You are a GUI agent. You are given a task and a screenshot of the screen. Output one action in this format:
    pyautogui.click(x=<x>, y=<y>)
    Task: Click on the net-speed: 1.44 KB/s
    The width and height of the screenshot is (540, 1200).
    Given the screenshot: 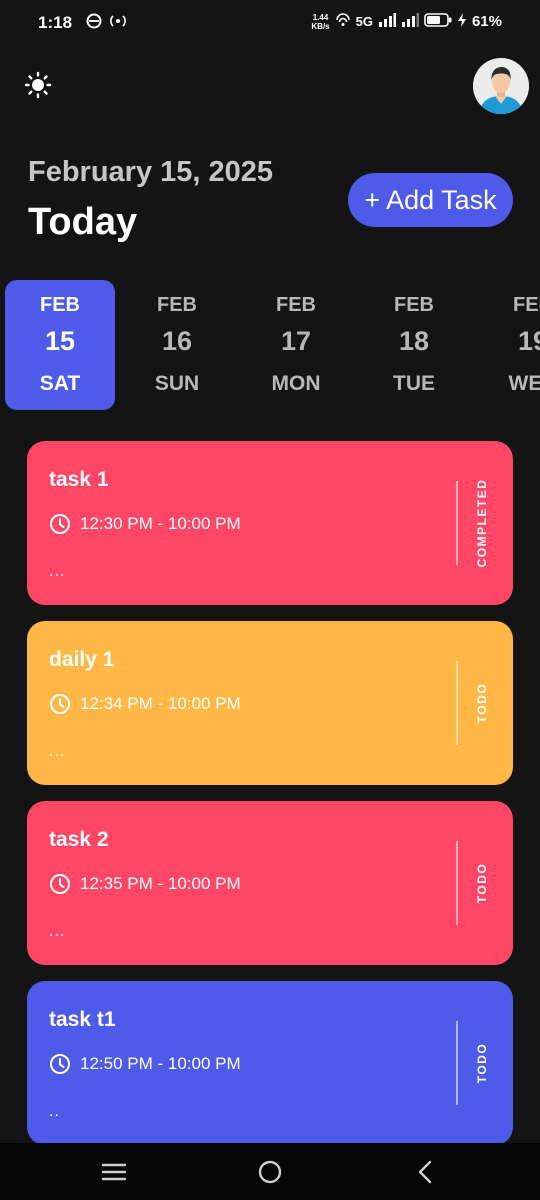 What is the action you would take?
    pyautogui.click(x=320, y=21)
    